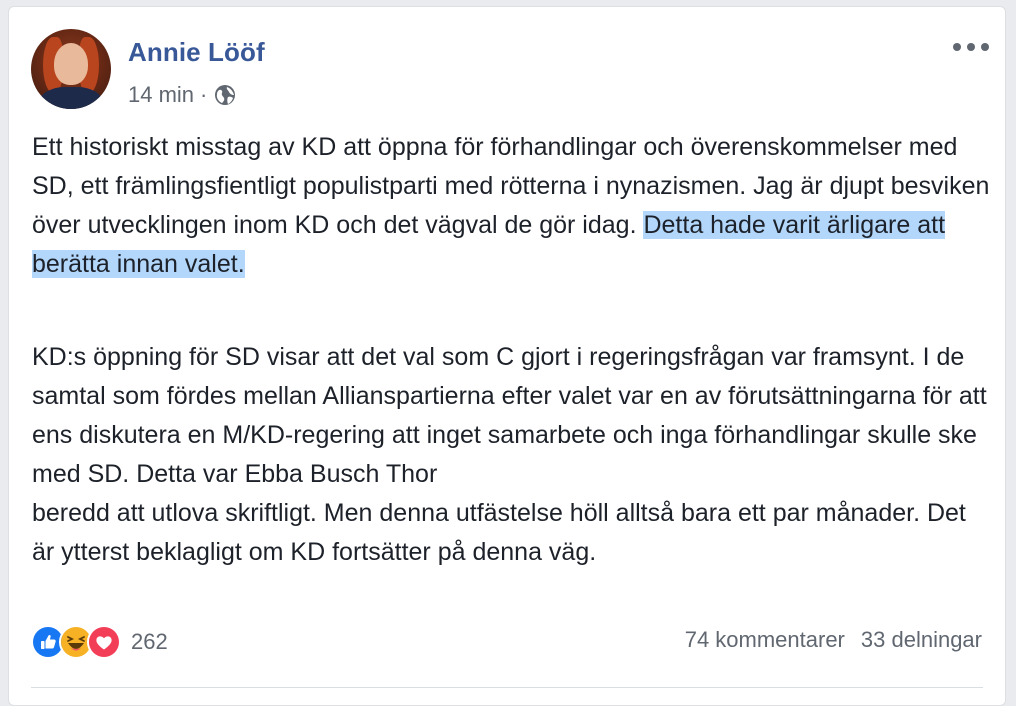  I want to click on comments-link: 74 kommentarer, so click(765, 640).